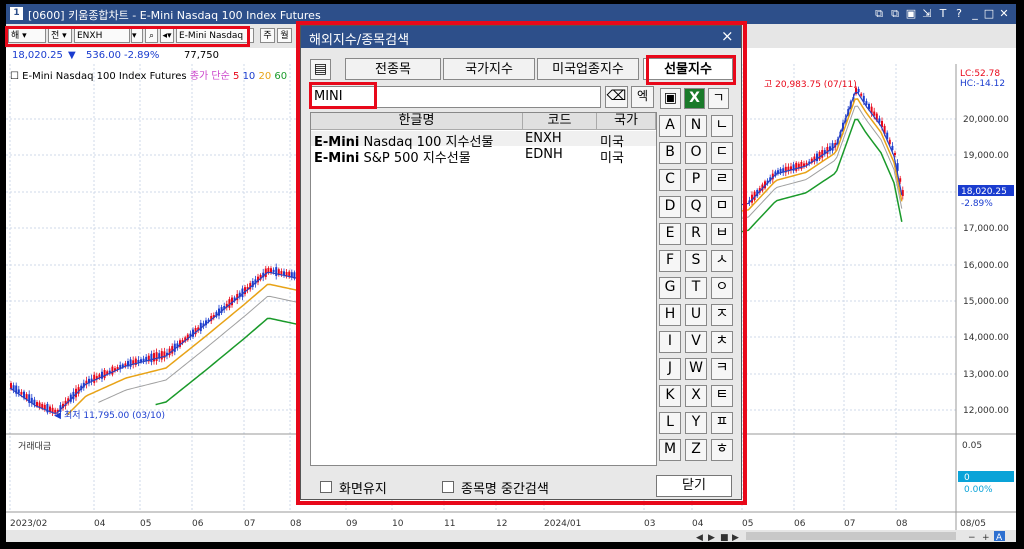  Describe the element at coordinates (696, 396) in the screenshot. I see `key-10-1: X` at that location.